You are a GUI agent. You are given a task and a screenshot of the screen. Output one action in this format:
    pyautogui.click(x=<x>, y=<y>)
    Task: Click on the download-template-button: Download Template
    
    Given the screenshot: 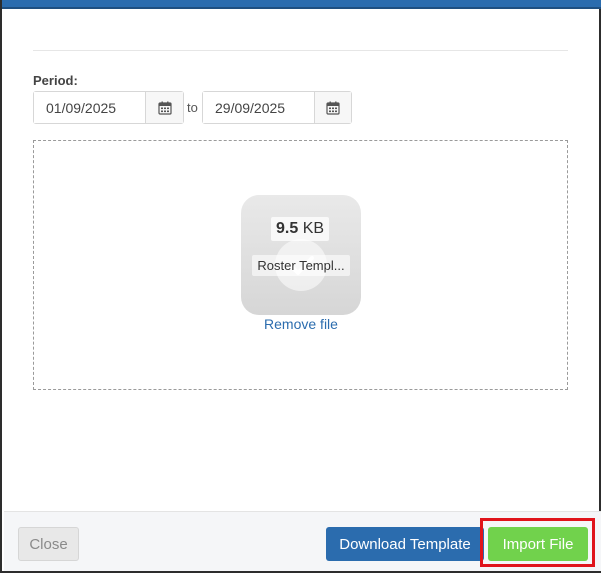 What is the action you would take?
    pyautogui.click(x=405, y=544)
    